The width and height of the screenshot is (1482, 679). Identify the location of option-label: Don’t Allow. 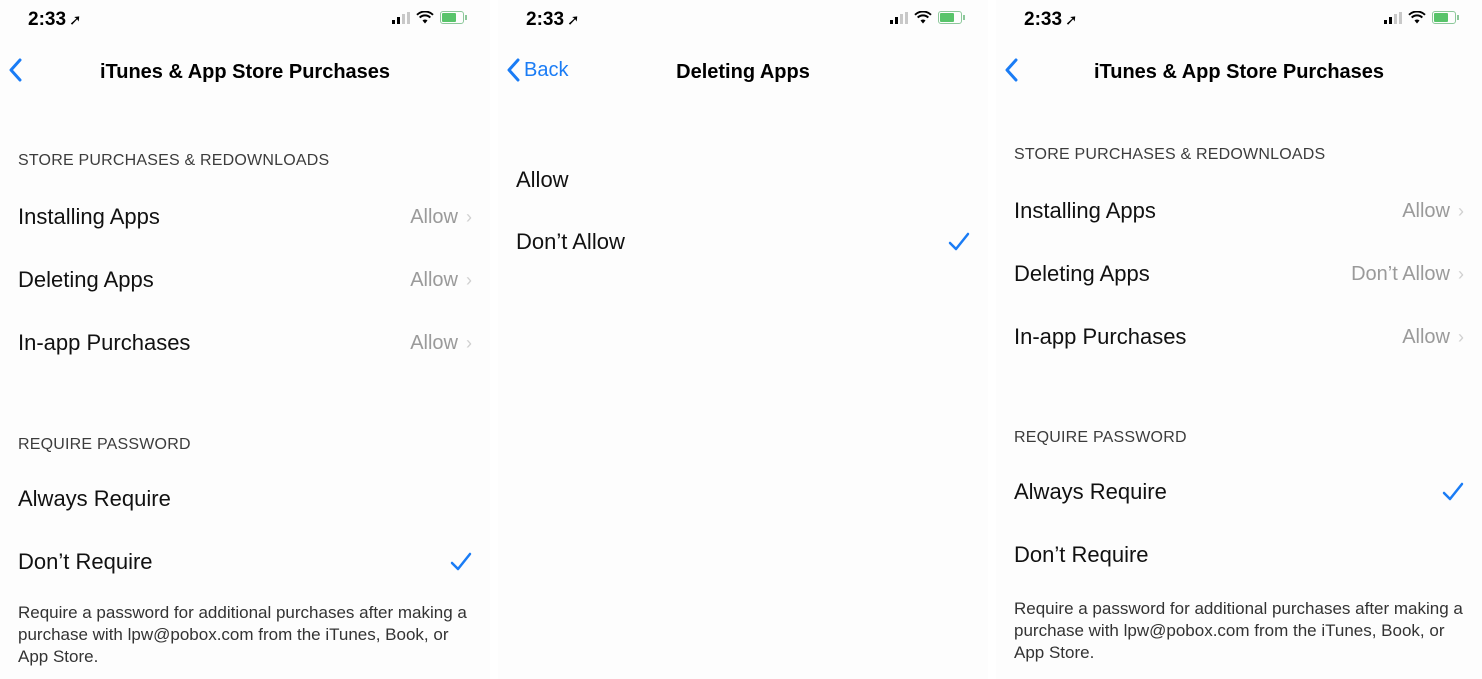
(570, 241).